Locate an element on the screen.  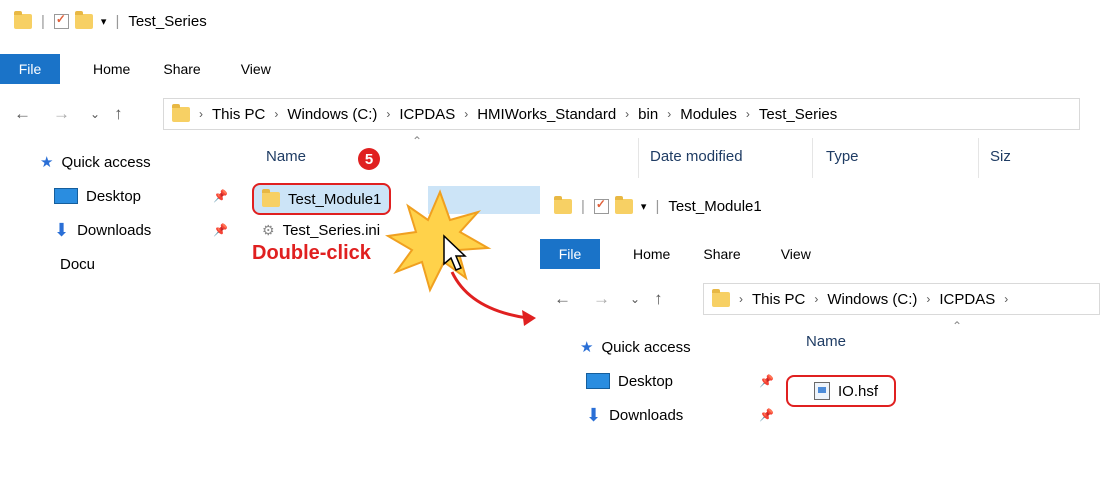
column-headers: Name ⌃ is located at coordinates (940, 340).